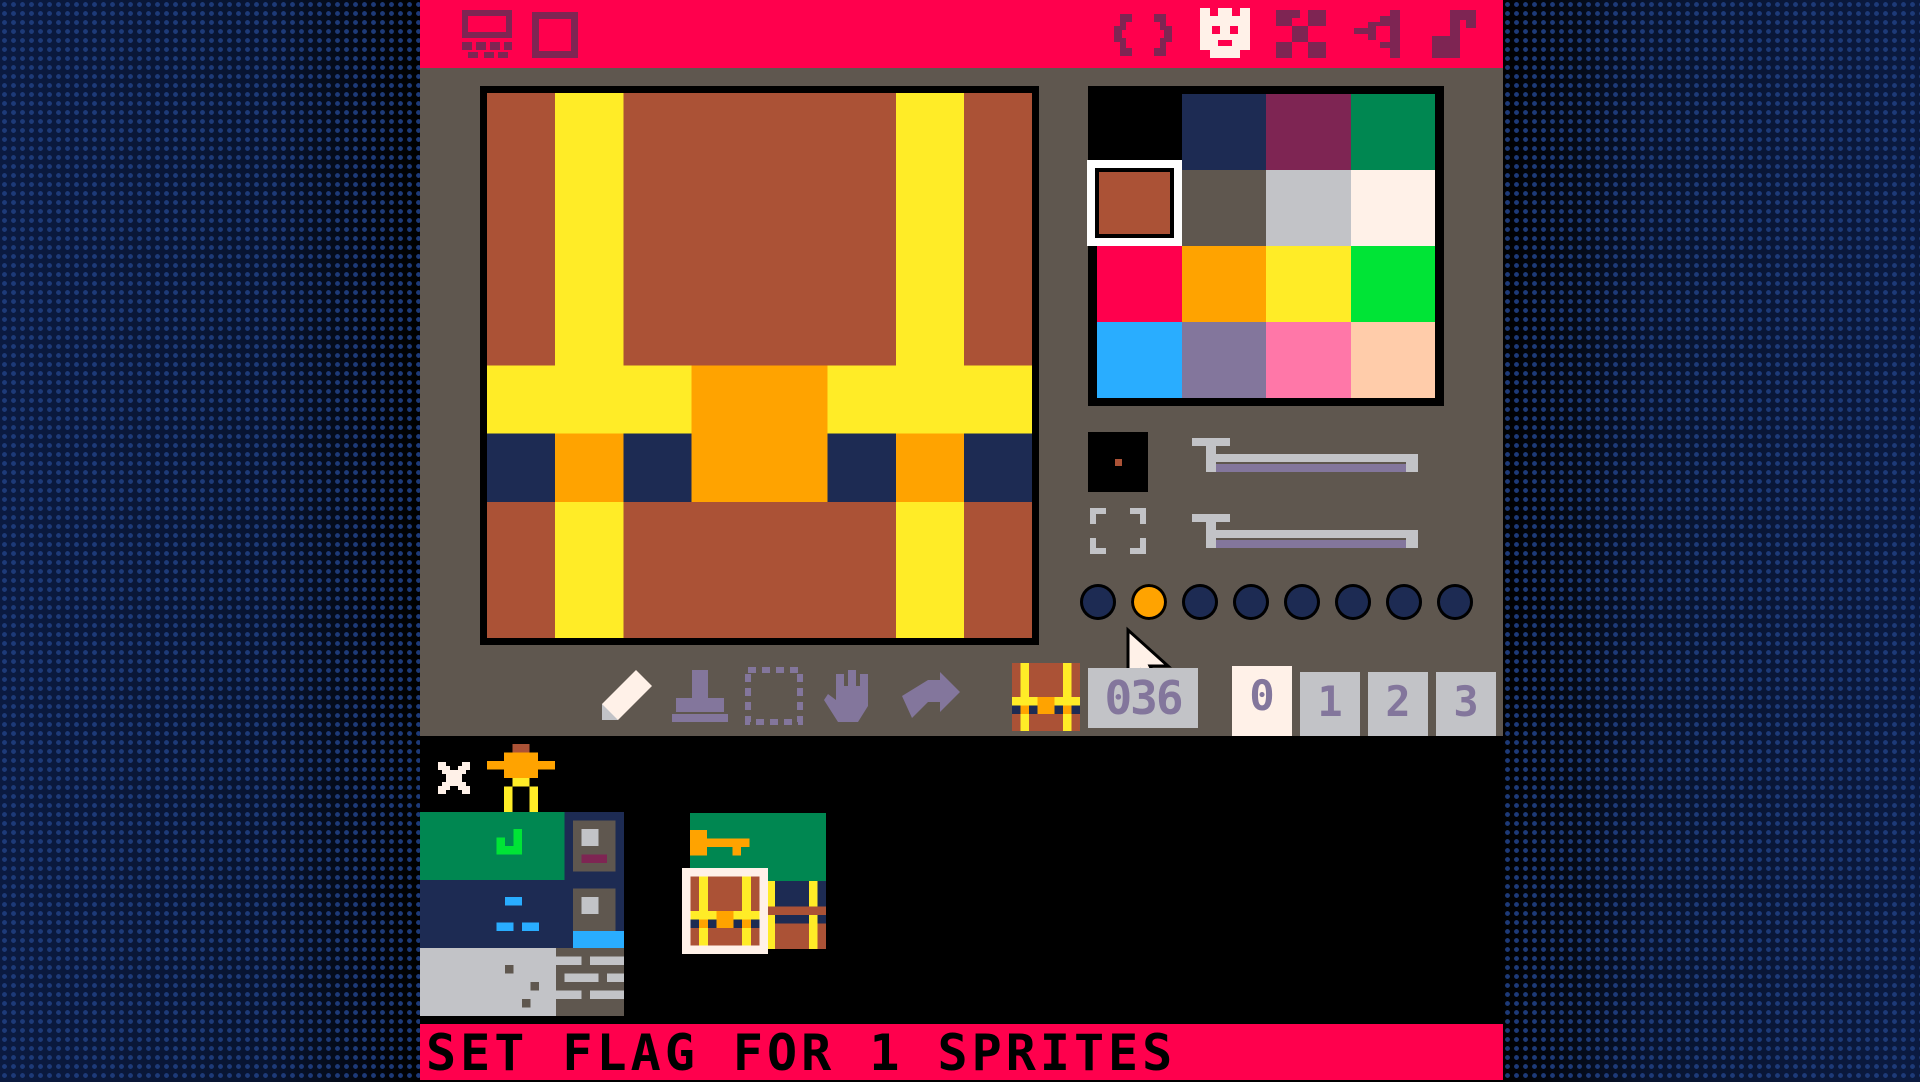 The width and height of the screenshot is (1920, 1082). I want to click on pencil-icon, so click(627, 697).